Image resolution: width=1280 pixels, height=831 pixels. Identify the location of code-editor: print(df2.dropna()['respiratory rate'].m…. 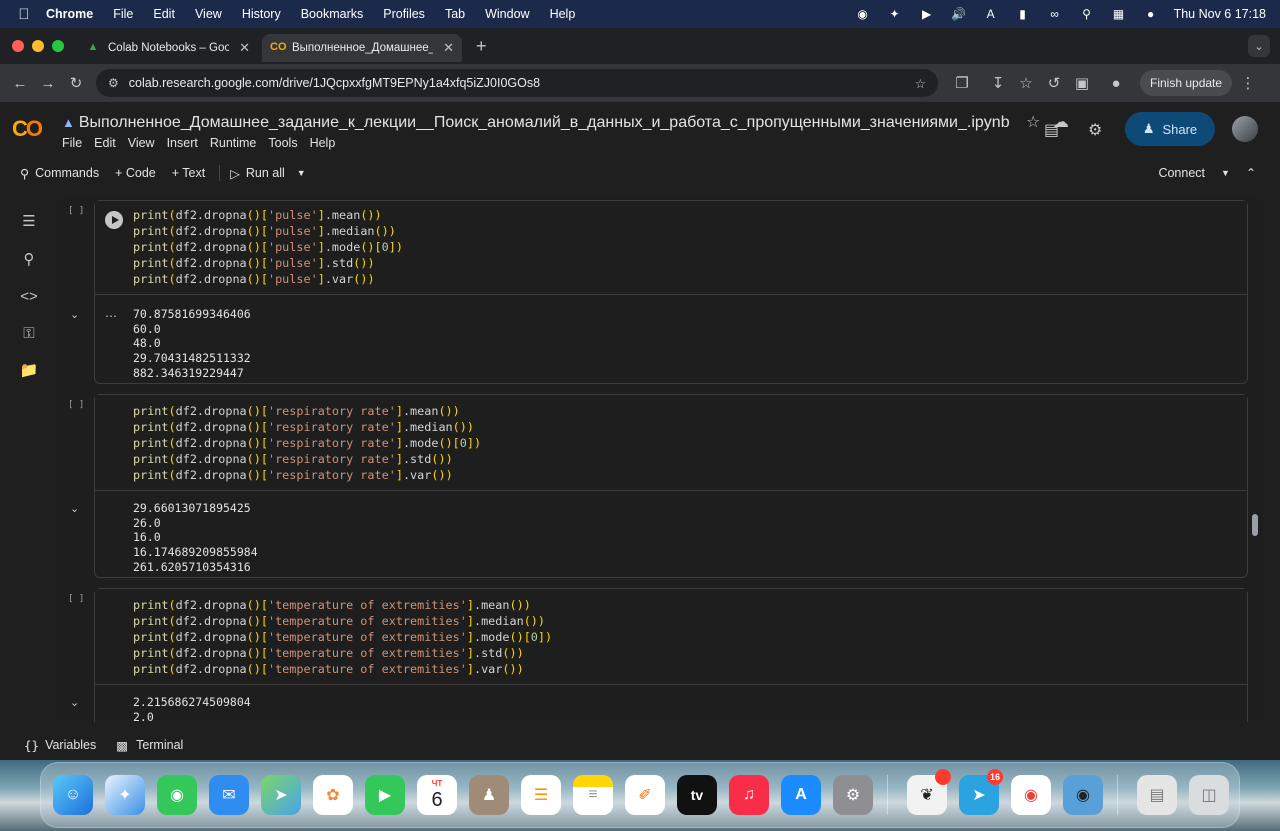
(671, 443).